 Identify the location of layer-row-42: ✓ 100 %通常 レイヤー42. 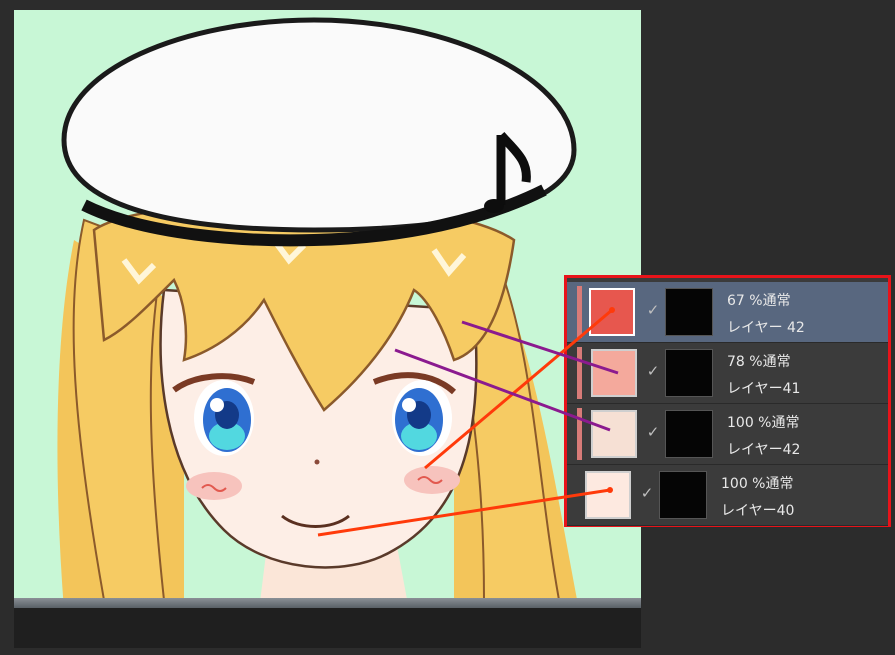
(727, 434).